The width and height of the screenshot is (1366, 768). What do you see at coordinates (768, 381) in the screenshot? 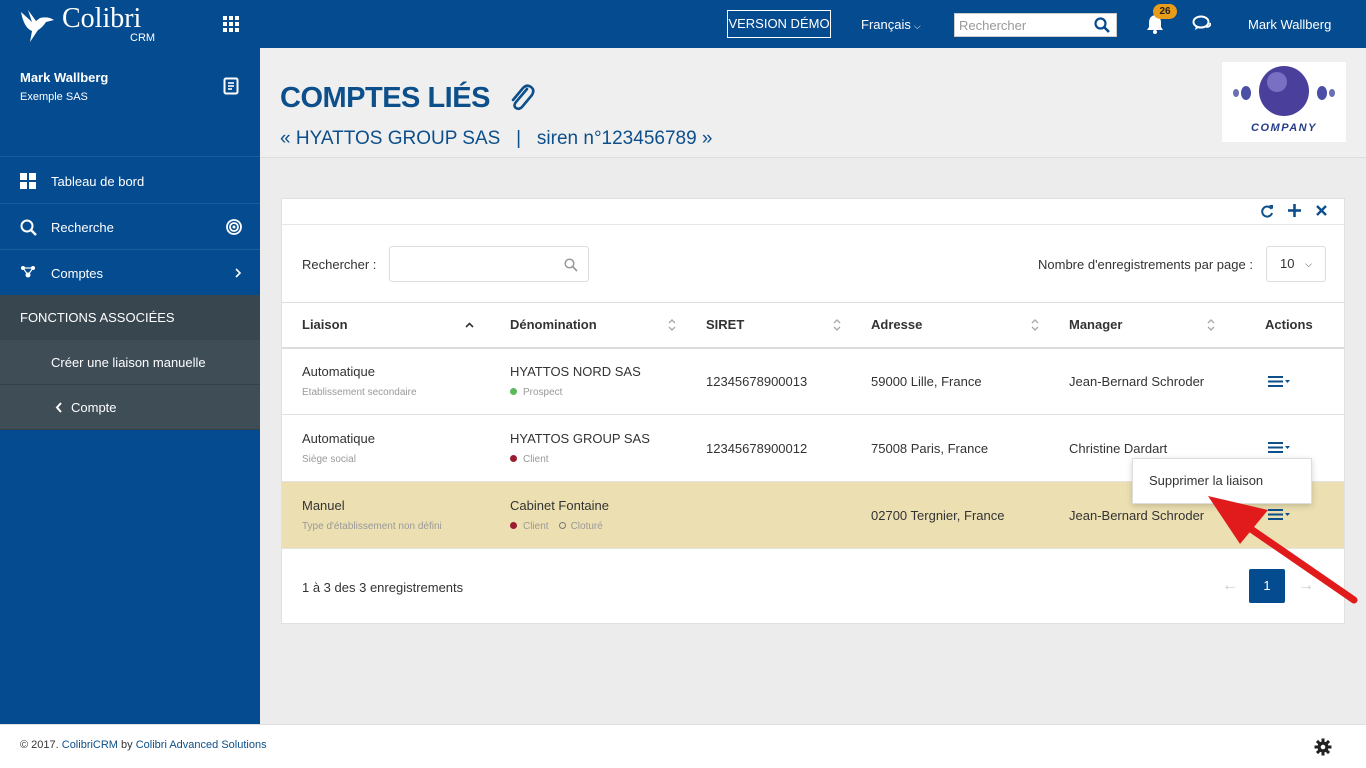
I see `cell-siret: 12345678900013` at bounding box center [768, 381].